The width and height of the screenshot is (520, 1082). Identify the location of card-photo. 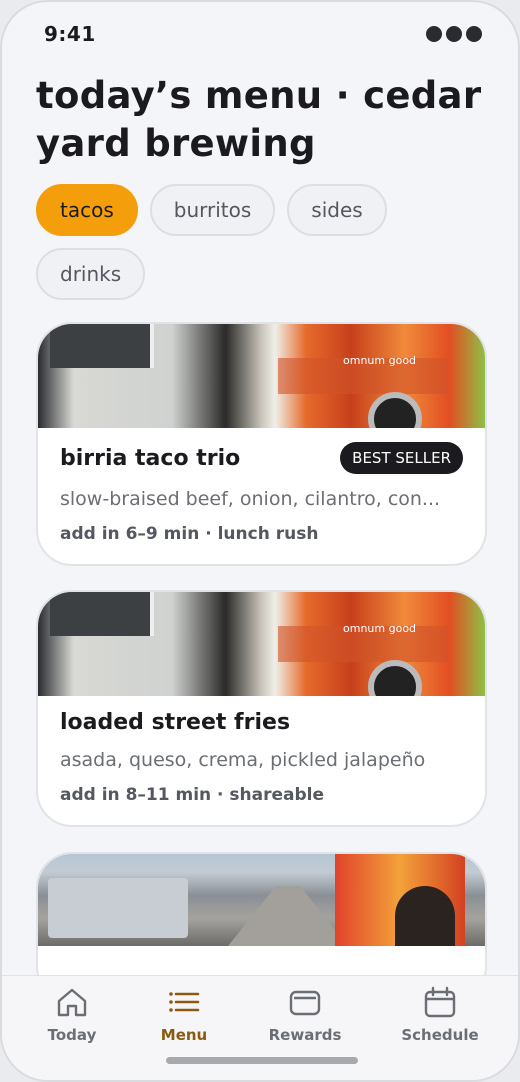
(261, 900).